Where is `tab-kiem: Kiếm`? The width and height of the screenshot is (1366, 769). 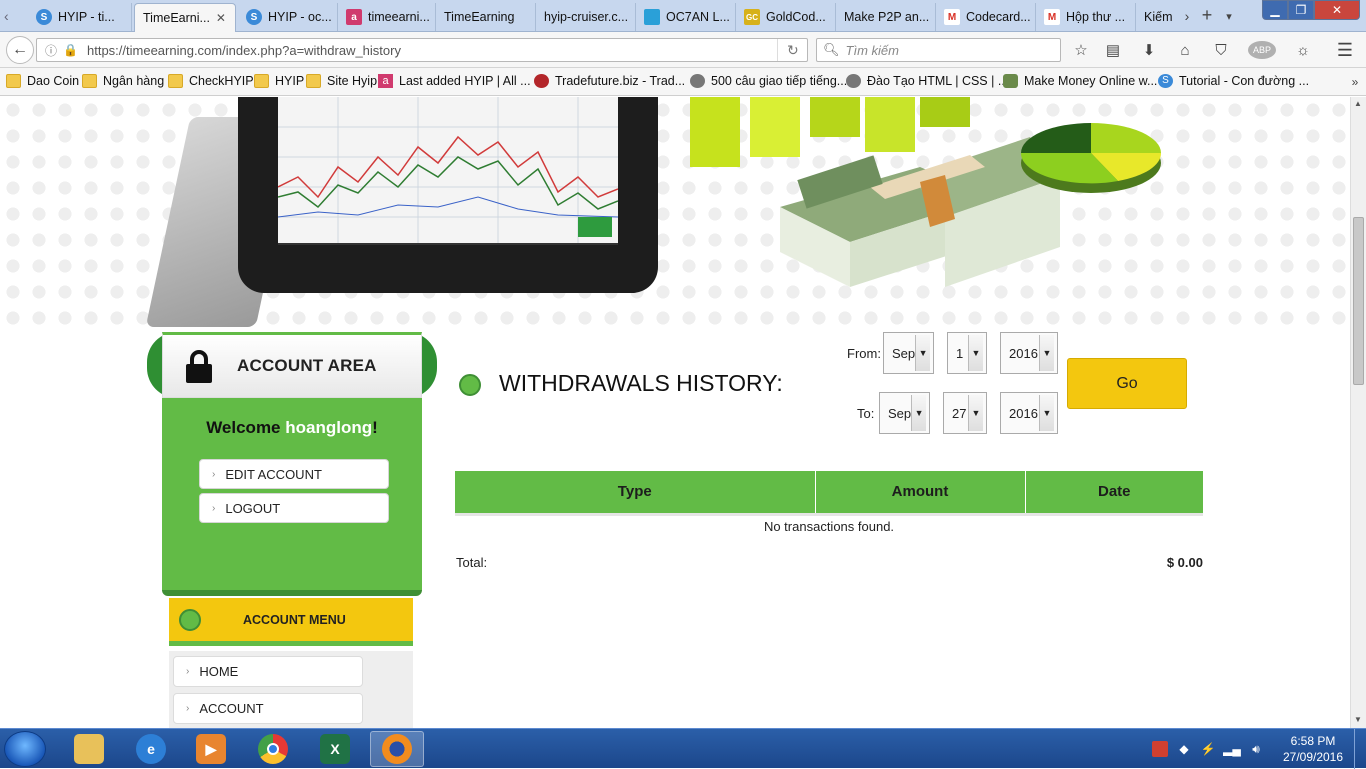 tab-kiem: Kiếm is located at coordinates (1156, 17).